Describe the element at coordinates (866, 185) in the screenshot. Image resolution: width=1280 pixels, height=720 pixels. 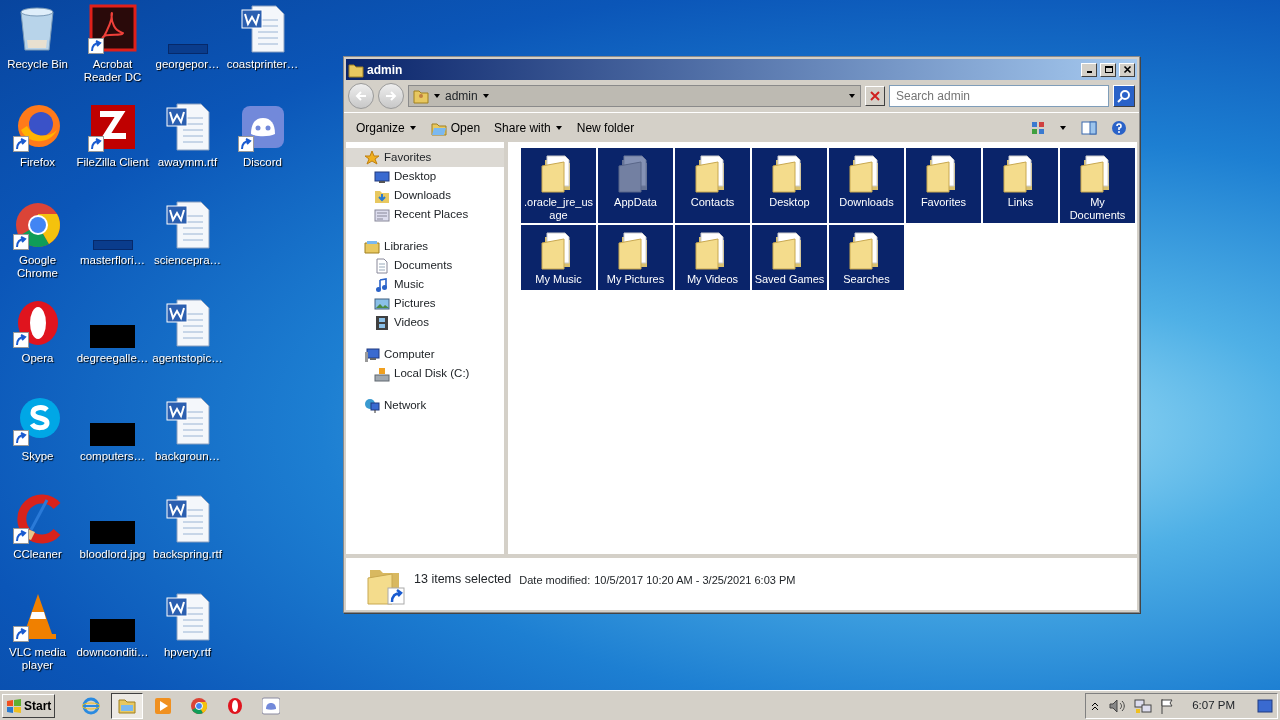
I see `folder-item: Downloads` at that location.